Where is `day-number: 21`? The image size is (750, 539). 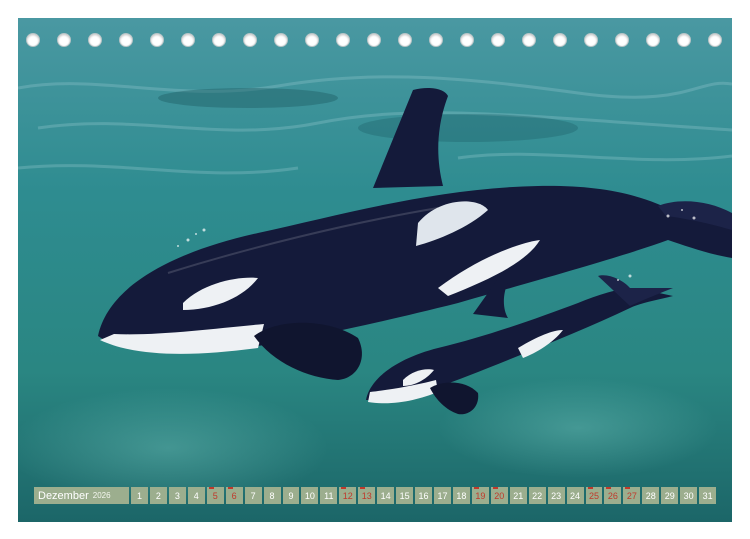 day-number: 21 is located at coordinates (518, 495).